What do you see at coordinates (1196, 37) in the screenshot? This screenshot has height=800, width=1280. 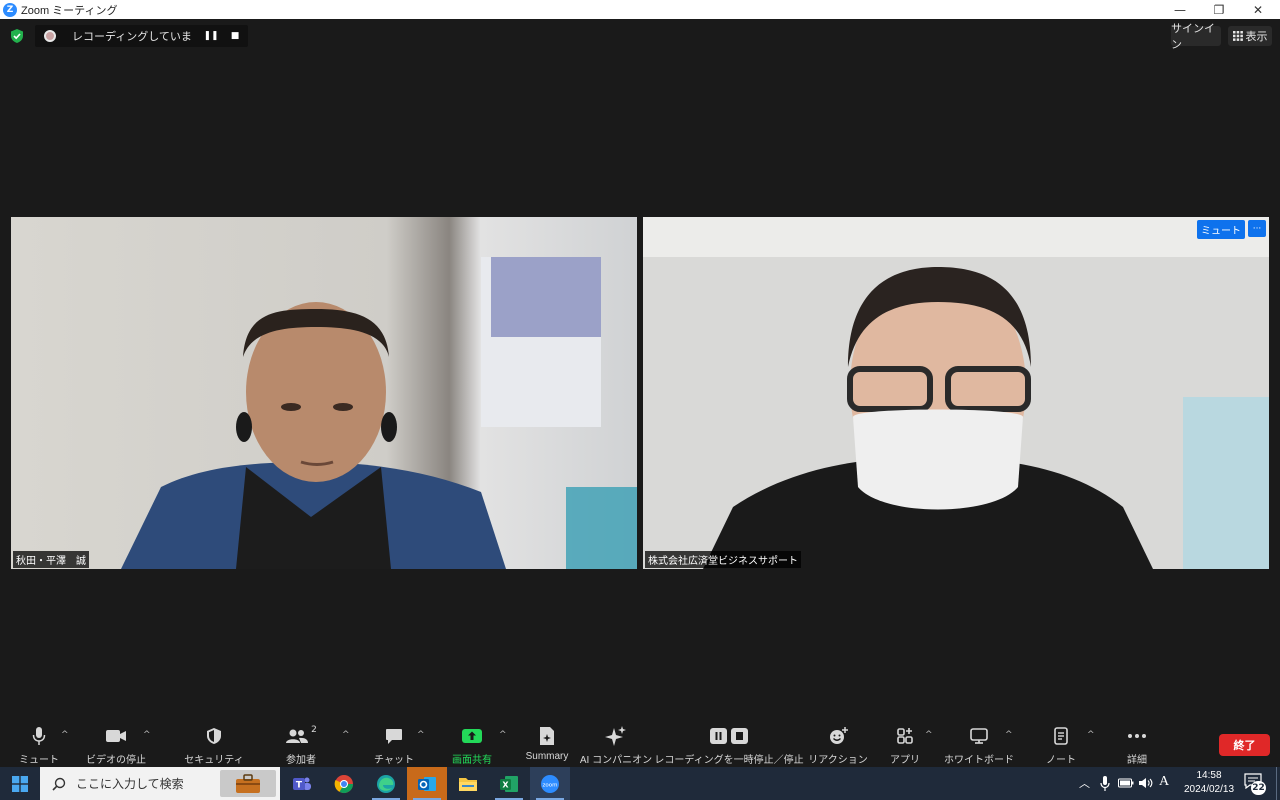 I see `signin-button: サインイン` at bounding box center [1196, 37].